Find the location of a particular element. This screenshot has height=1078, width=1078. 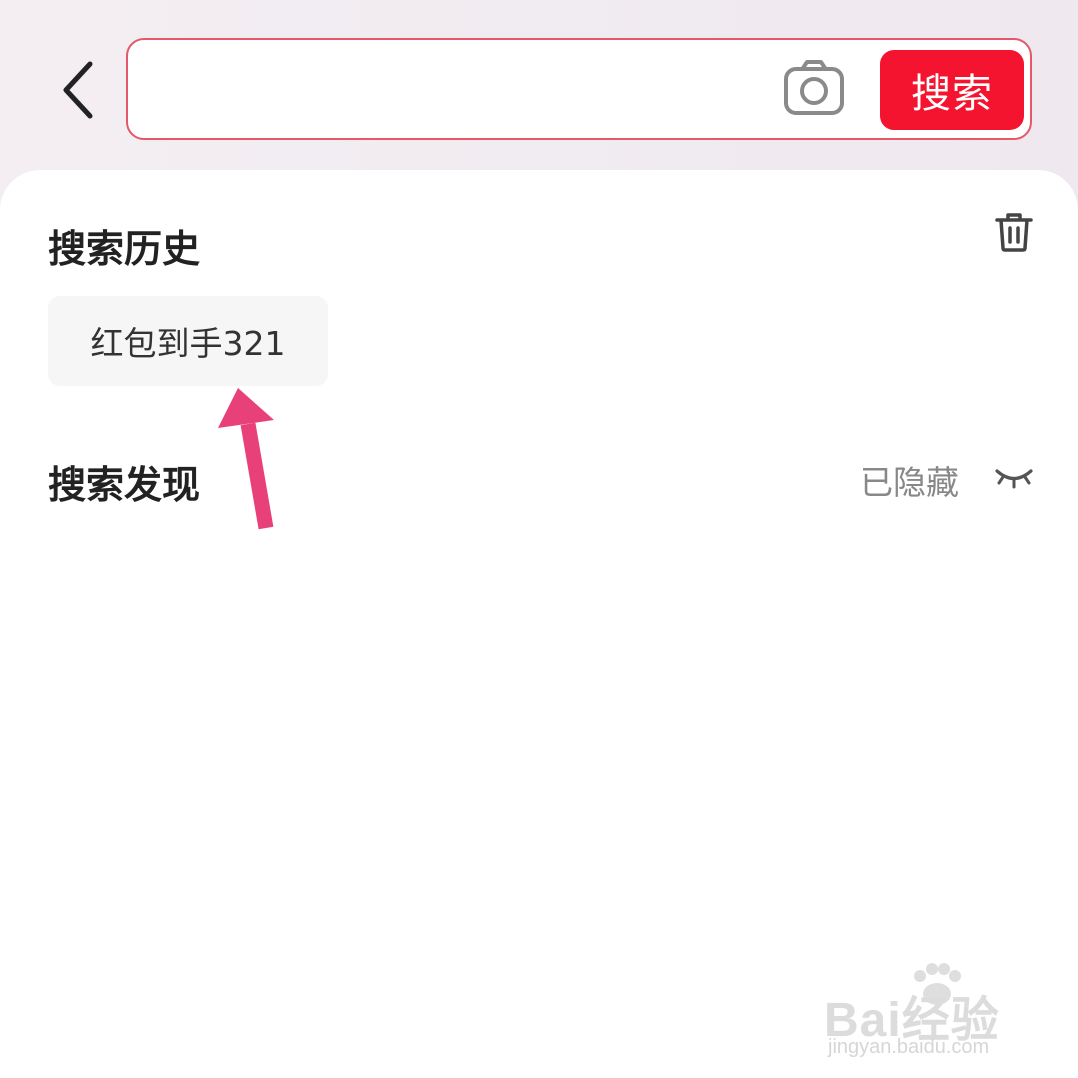

toggle-discover-visibility-button is located at coordinates (1014, 478).